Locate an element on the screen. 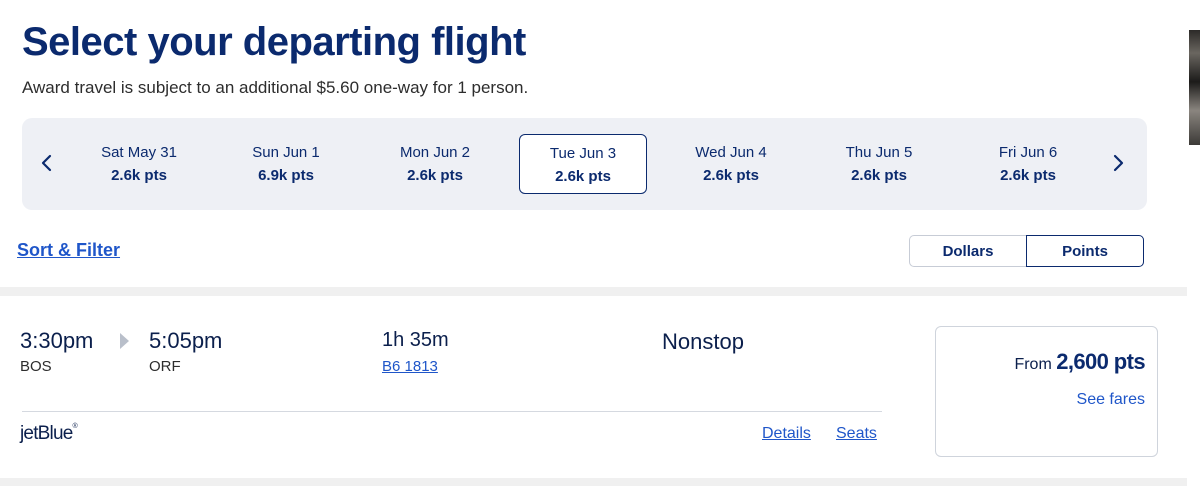 The image size is (1200, 493). chevron-right-icon is located at coordinates (1119, 163).